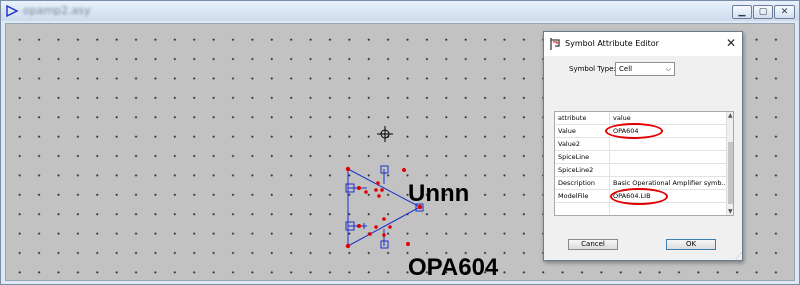 The image size is (800, 285). Describe the element at coordinates (569, 144) in the screenshot. I see `attribute-name: Value2` at that location.